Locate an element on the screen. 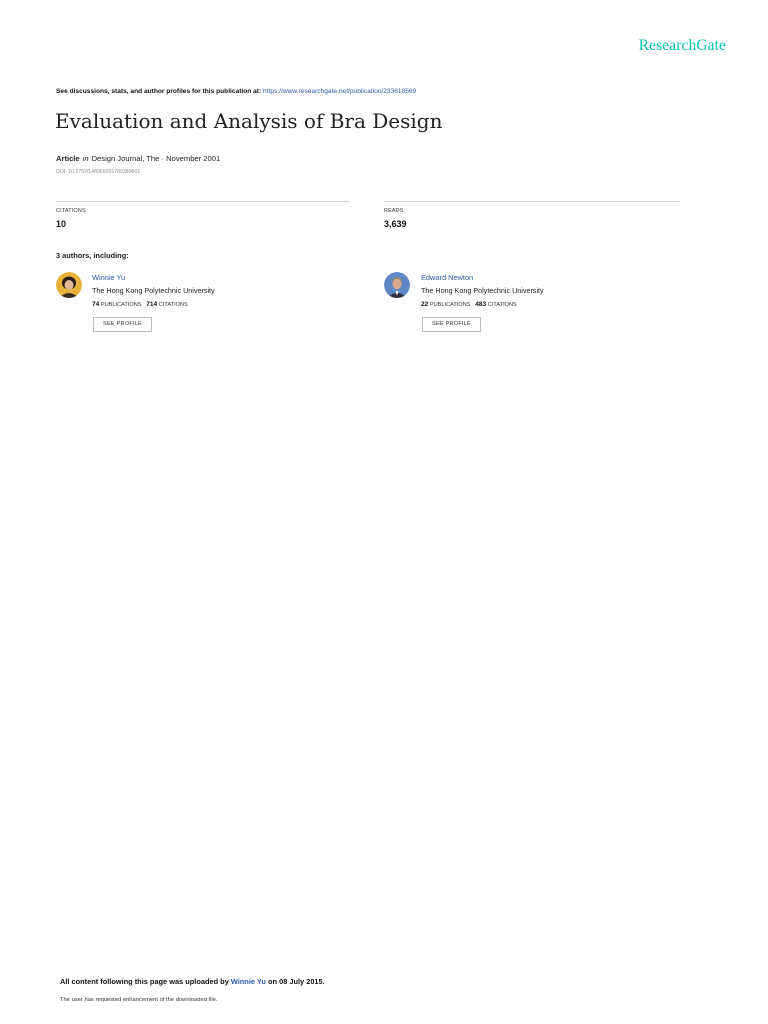  publication-title: Evaluation and Analysis of Bra Design is located at coordinates (249, 121).